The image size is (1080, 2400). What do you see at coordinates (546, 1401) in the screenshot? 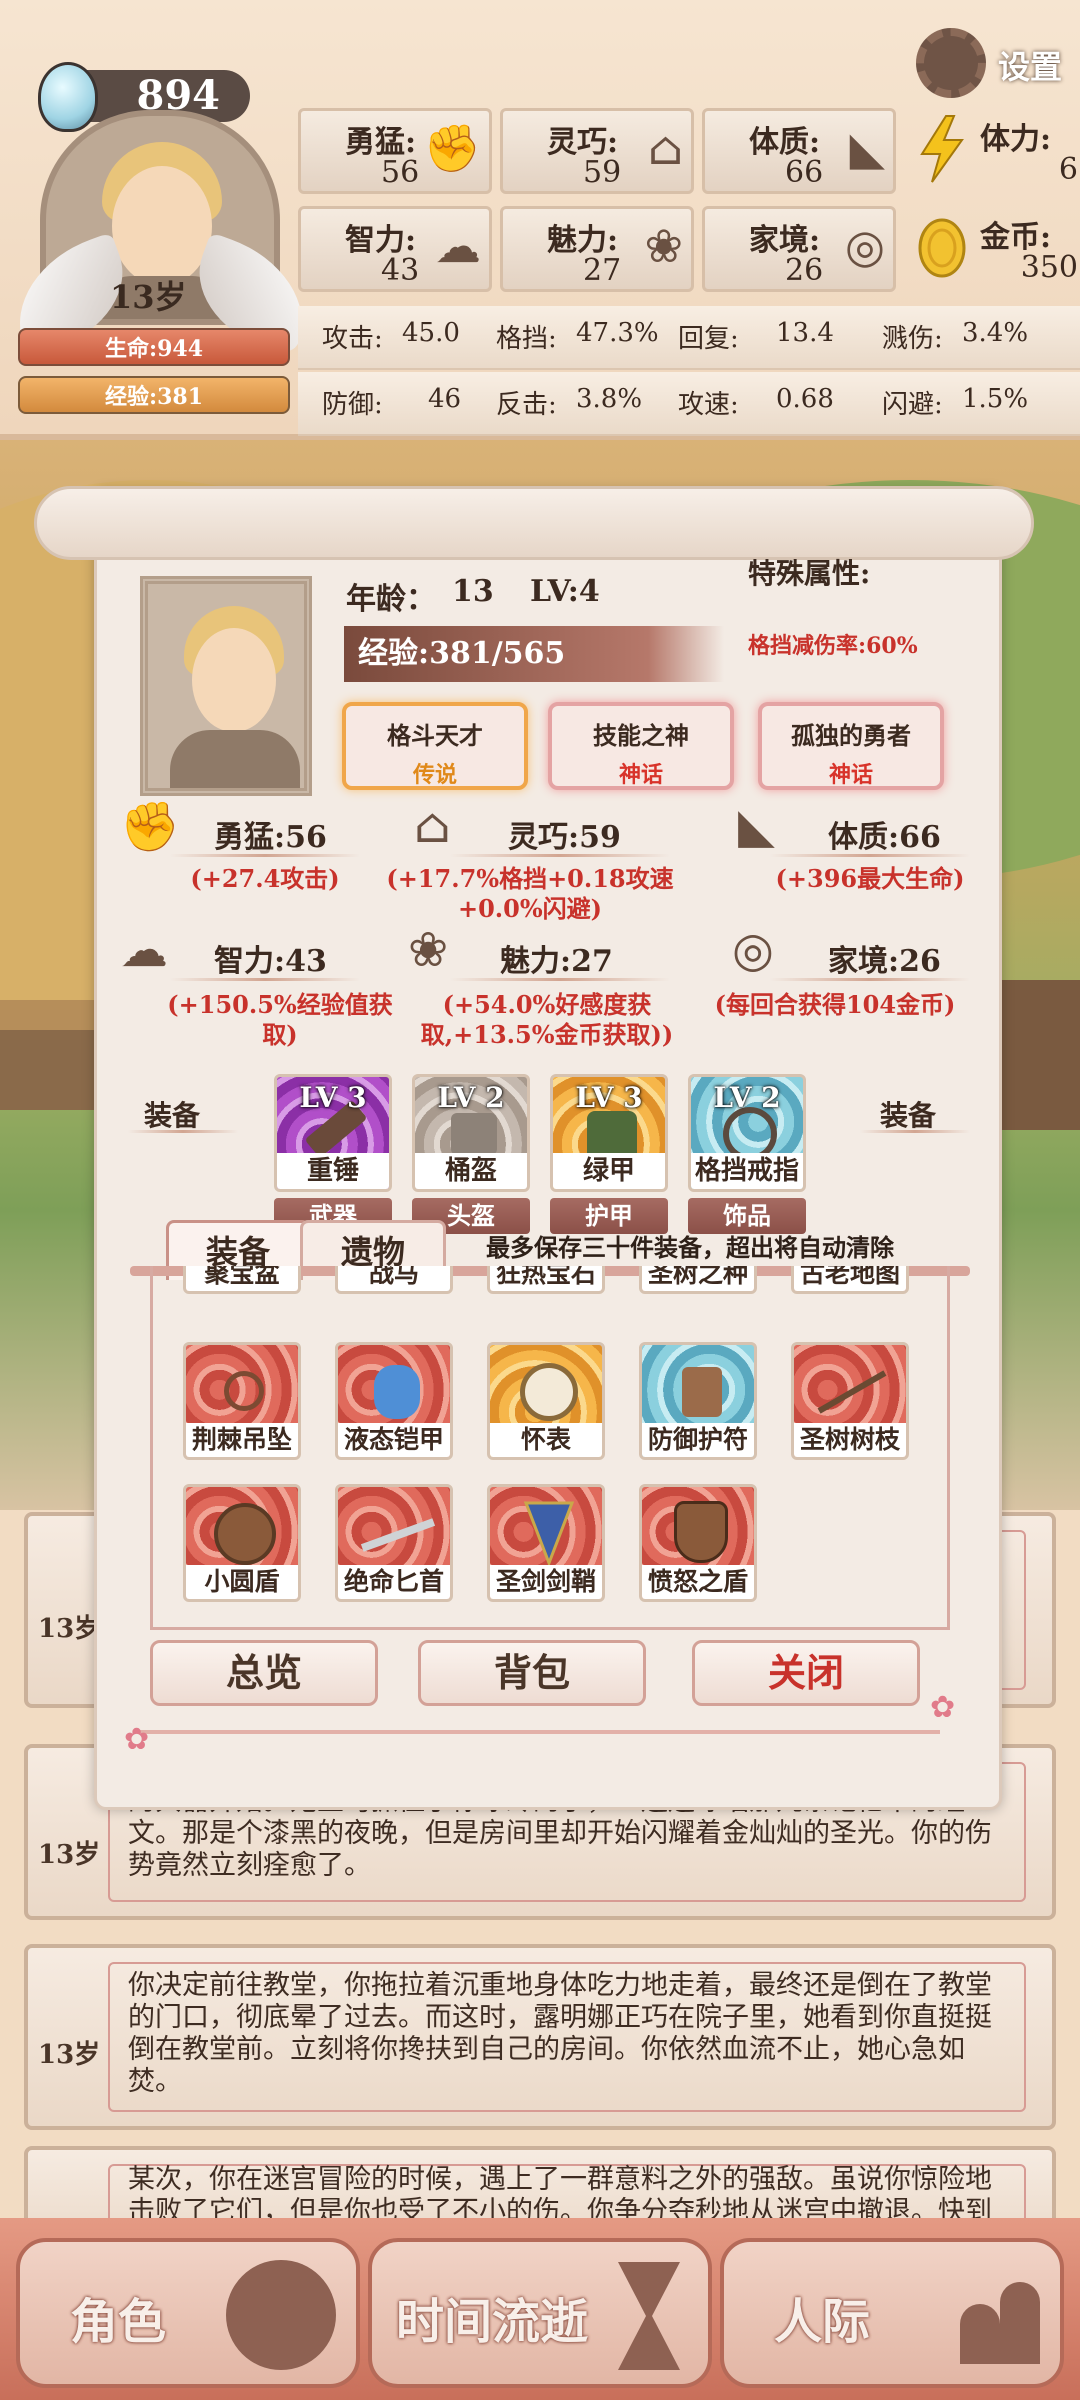
I see `inventory-item: 怀表` at bounding box center [546, 1401].